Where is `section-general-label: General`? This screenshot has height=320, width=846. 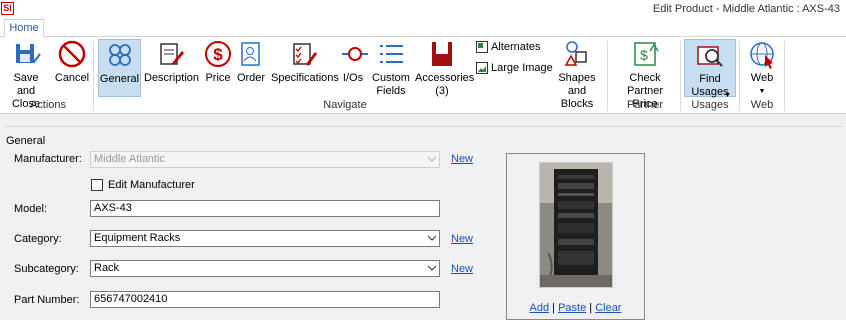 section-general-label: General is located at coordinates (26, 141).